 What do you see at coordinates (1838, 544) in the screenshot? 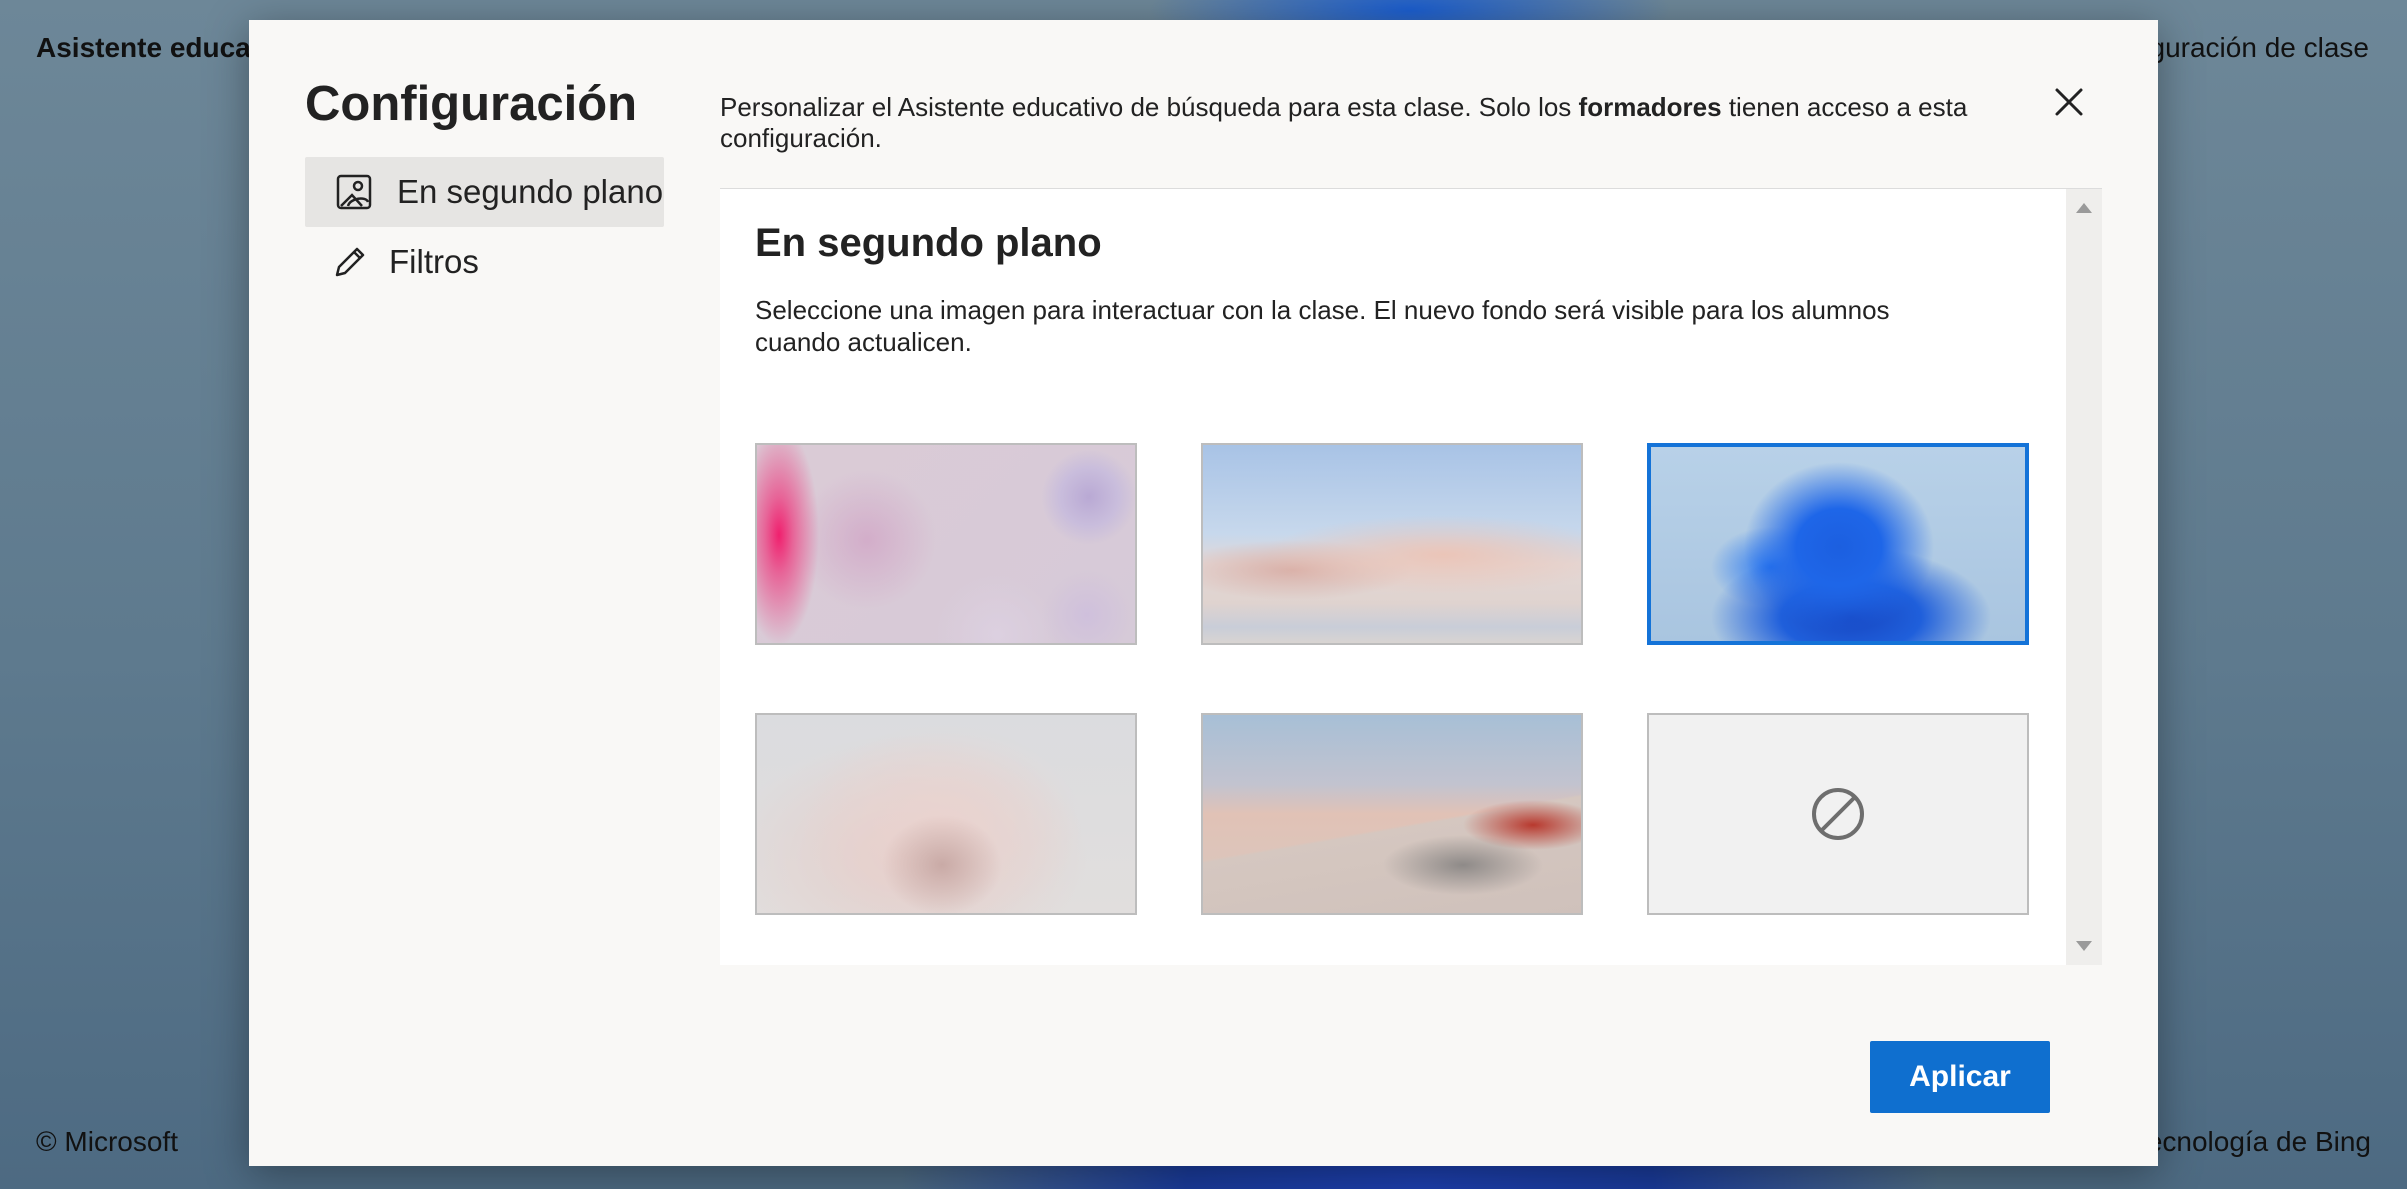
I see `background-option-blue-bloom` at bounding box center [1838, 544].